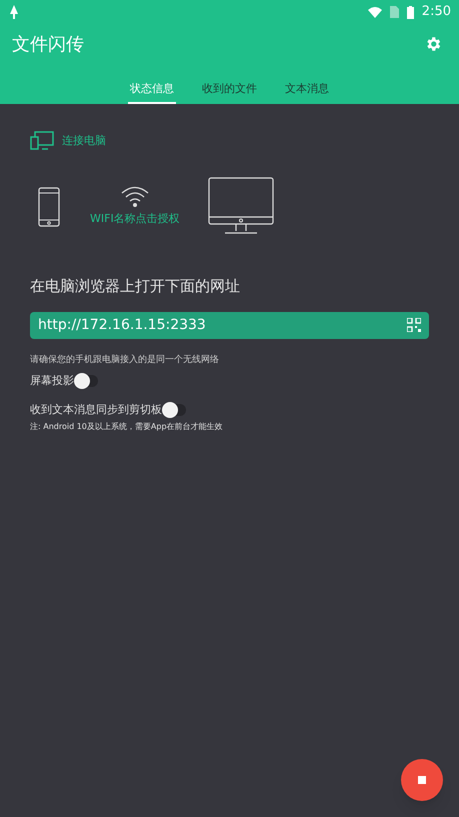 The image size is (459, 817). What do you see at coordinates (307, 84) in the screenshot?
I see `tab: 文本消息` at bounding box center [307, 84].